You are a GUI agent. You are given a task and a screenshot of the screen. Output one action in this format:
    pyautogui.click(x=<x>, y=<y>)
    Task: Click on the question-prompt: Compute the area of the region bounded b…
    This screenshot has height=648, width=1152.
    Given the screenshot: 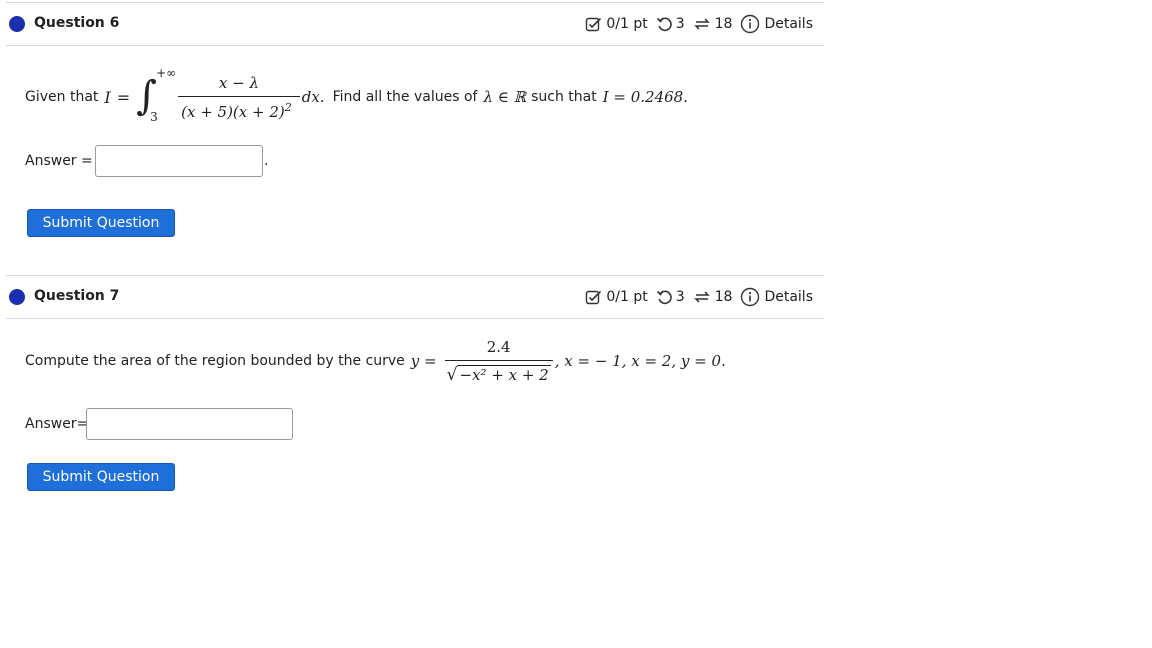 What is the action you would take?
    pyautogui.click(x=375, y=361)
    